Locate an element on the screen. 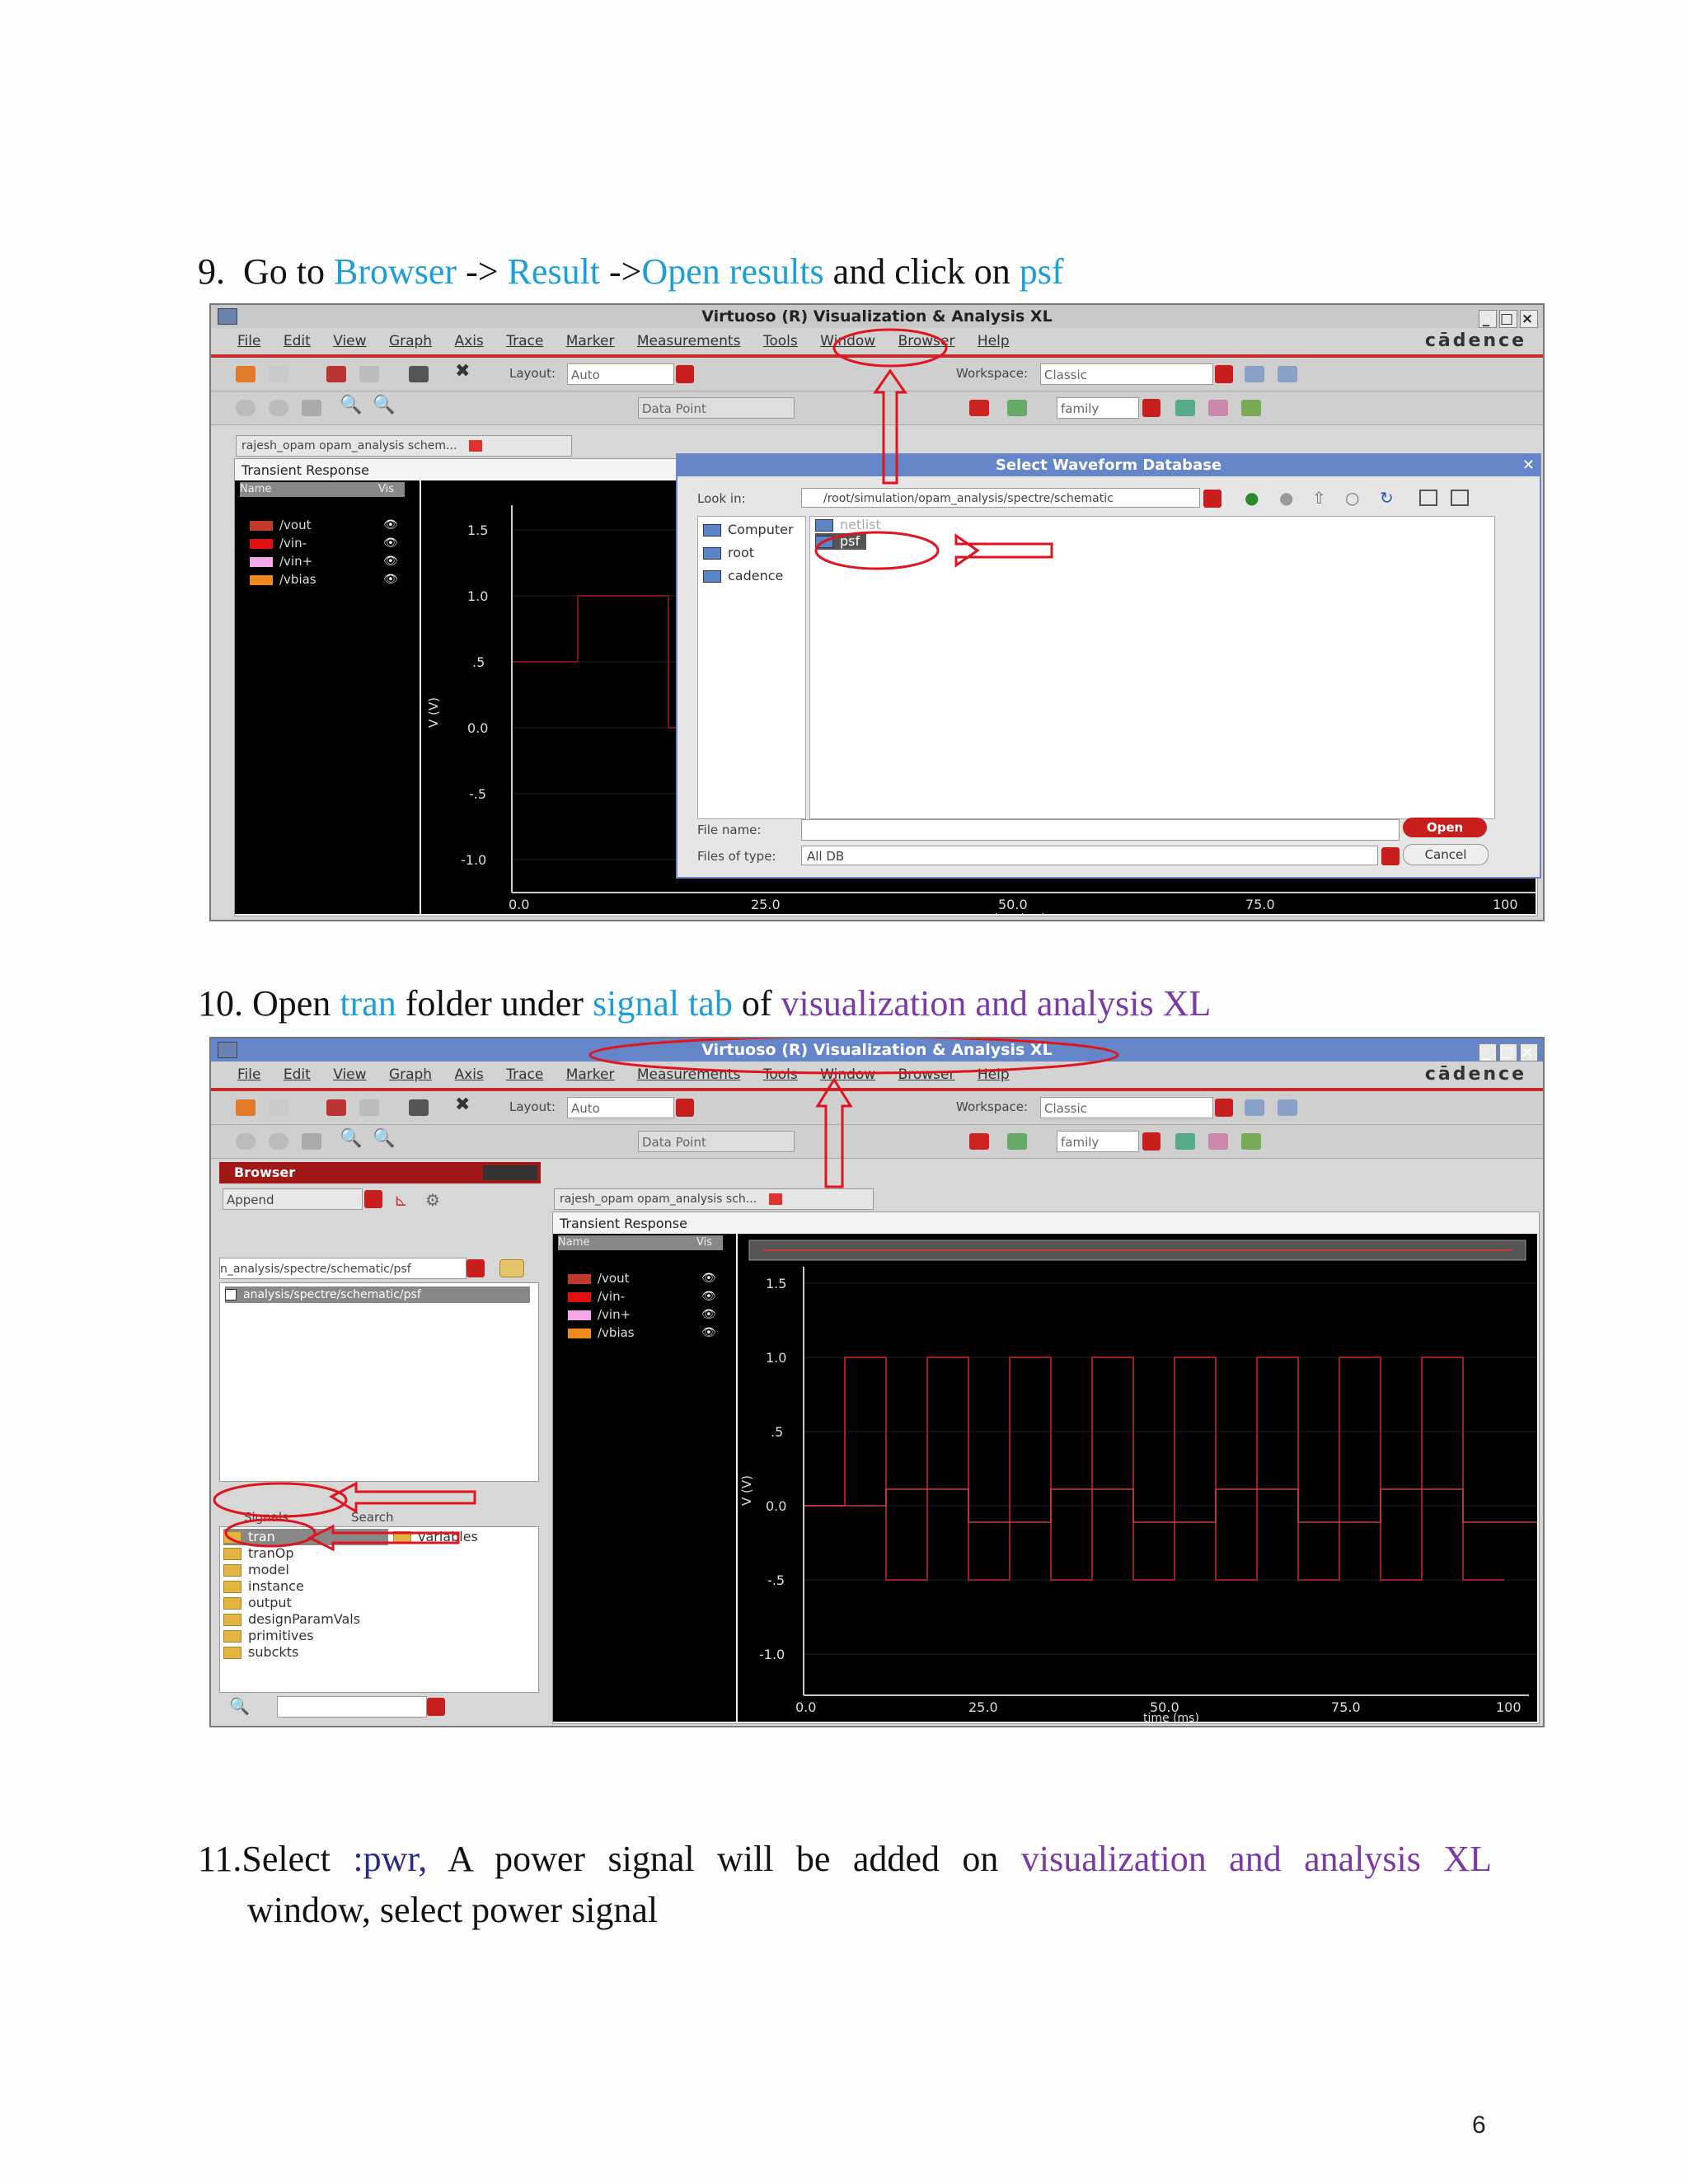 The image size is (1688, 2184). page-number: 6 is located at coordinates (1479, 2125).